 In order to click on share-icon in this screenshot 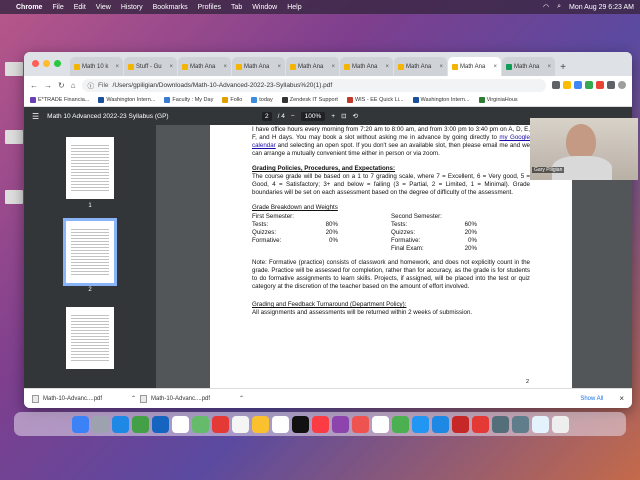, I will do `click(556, 85)`.